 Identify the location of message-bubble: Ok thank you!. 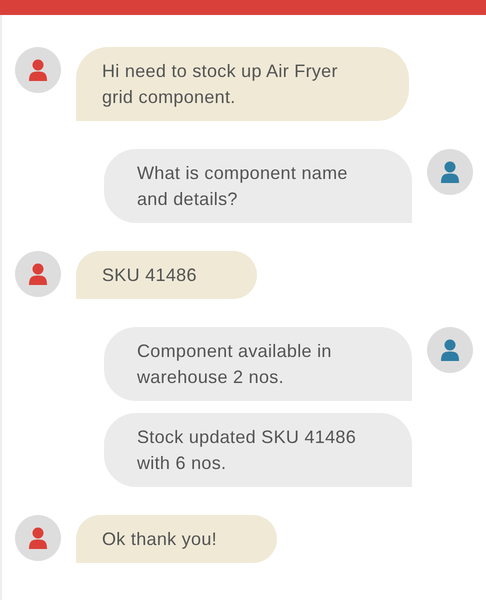
(176, 539).